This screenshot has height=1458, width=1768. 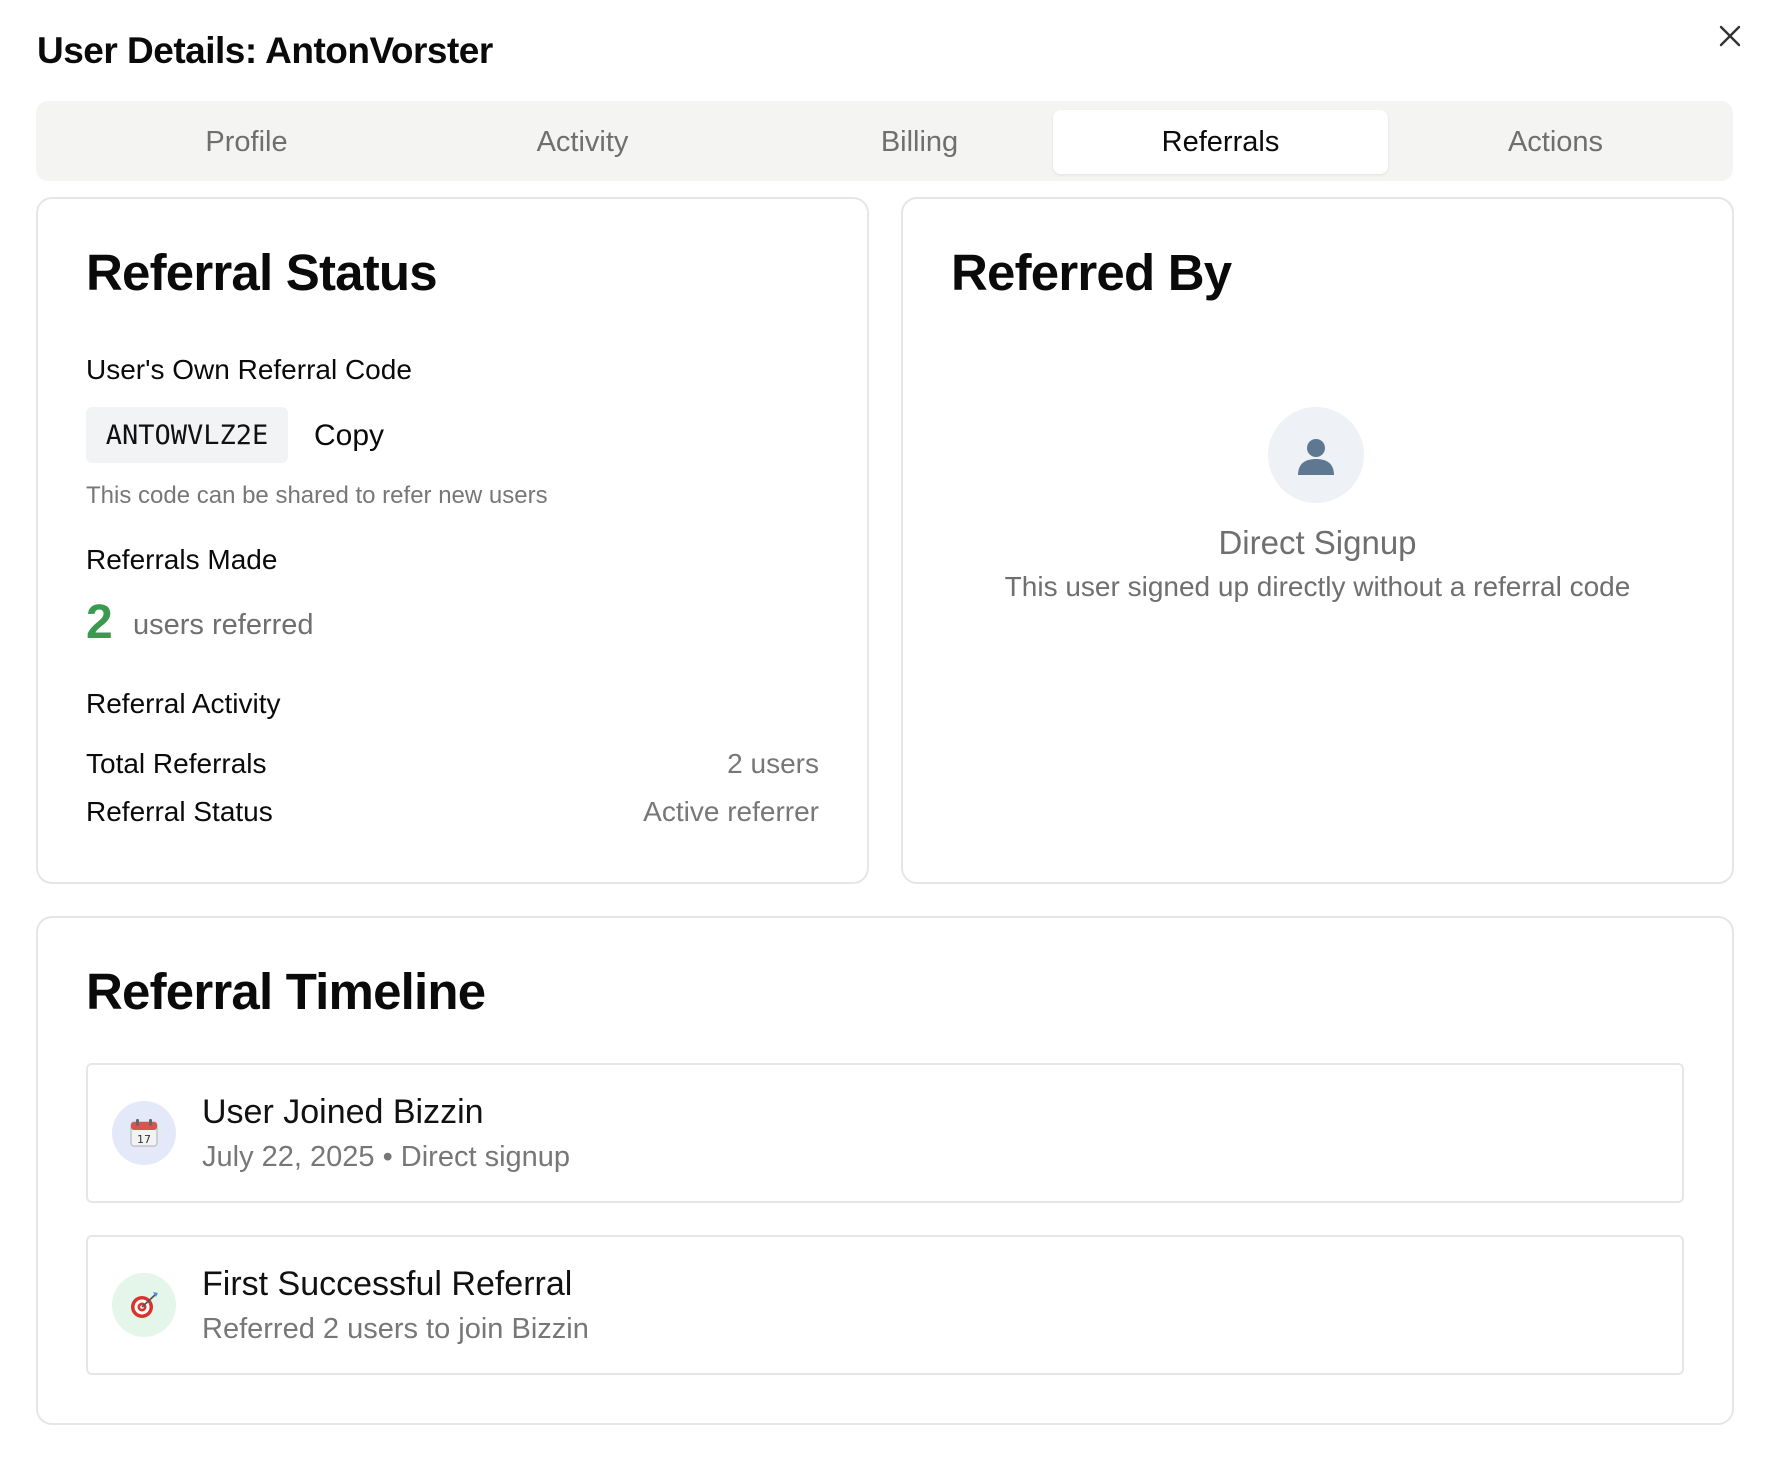 I want to click on referrals-made-text: users referred, so click(x=223, y=625).